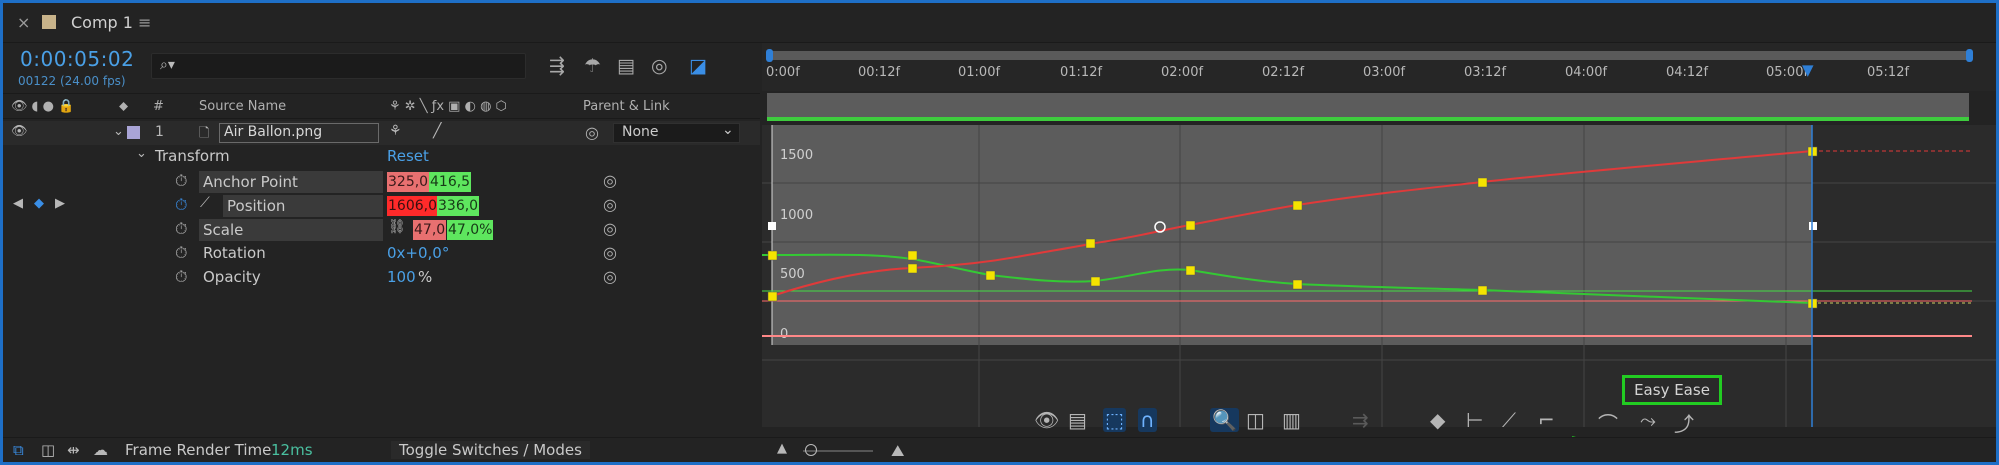  I want to click on layer-switches-icon: ⧉, so click(18, 450).